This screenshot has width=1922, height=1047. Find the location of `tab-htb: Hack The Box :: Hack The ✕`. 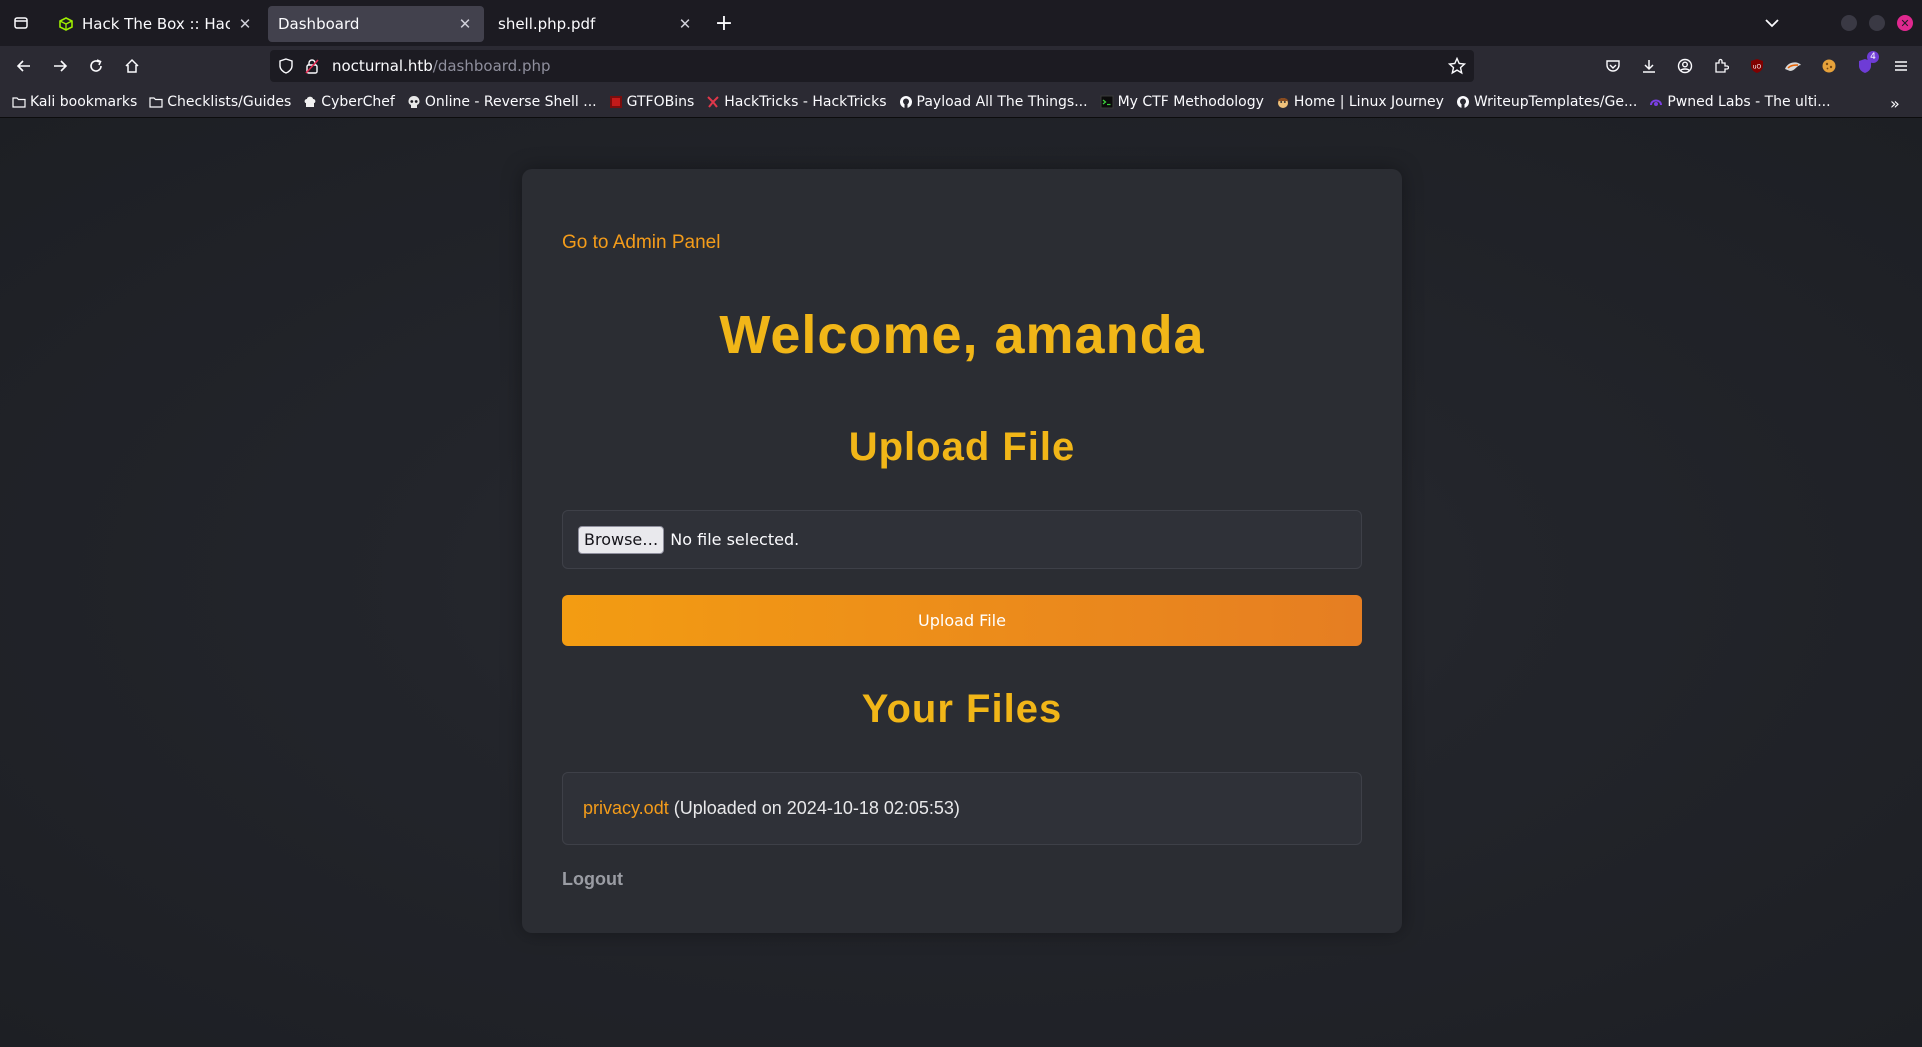

tab-htb: Hack The Box :: Hack The ✕ is located at coordinates (156, 24).